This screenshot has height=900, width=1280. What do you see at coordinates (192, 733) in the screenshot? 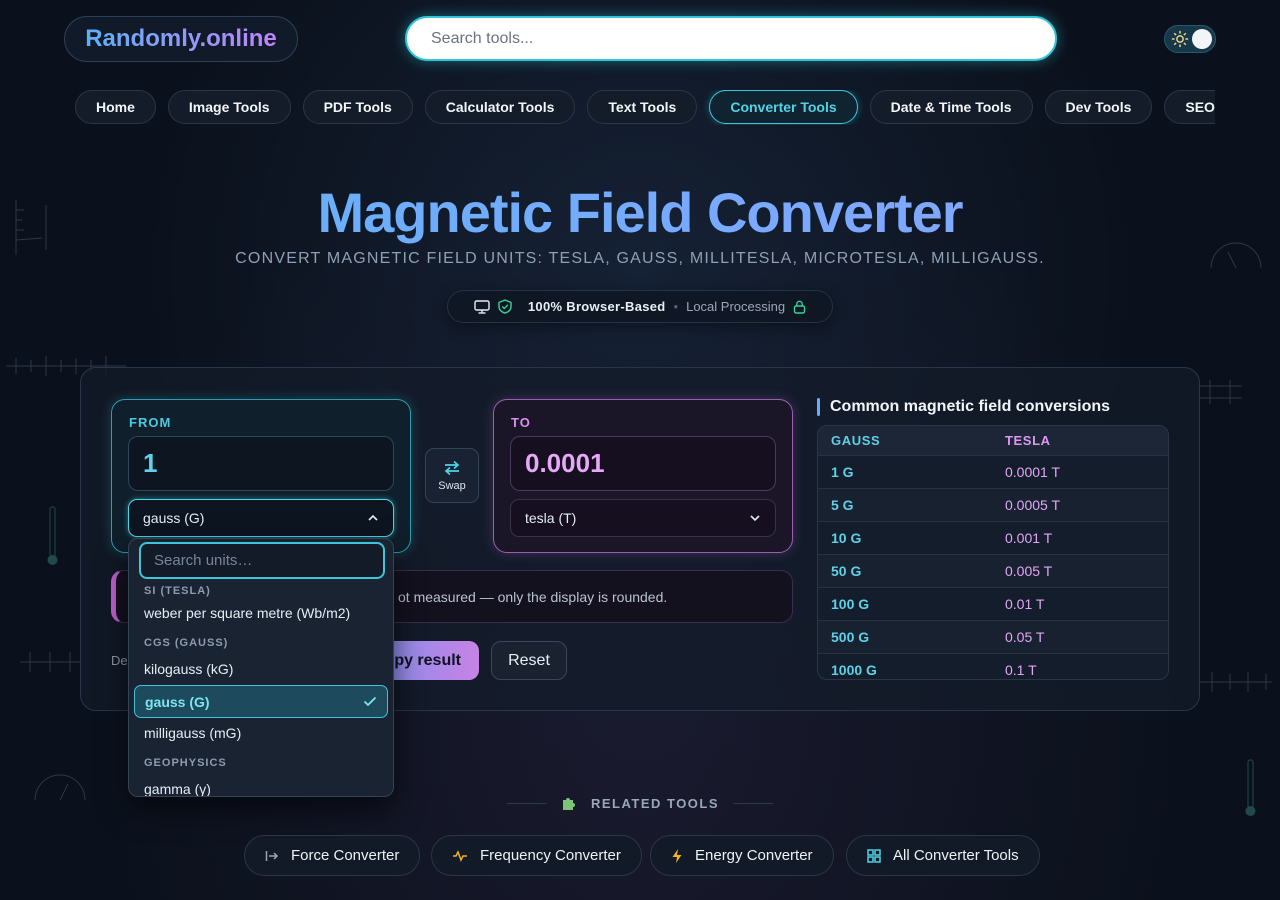
I see `option-milligauss: milligauss (mG)` at bounding box center [192, 733].